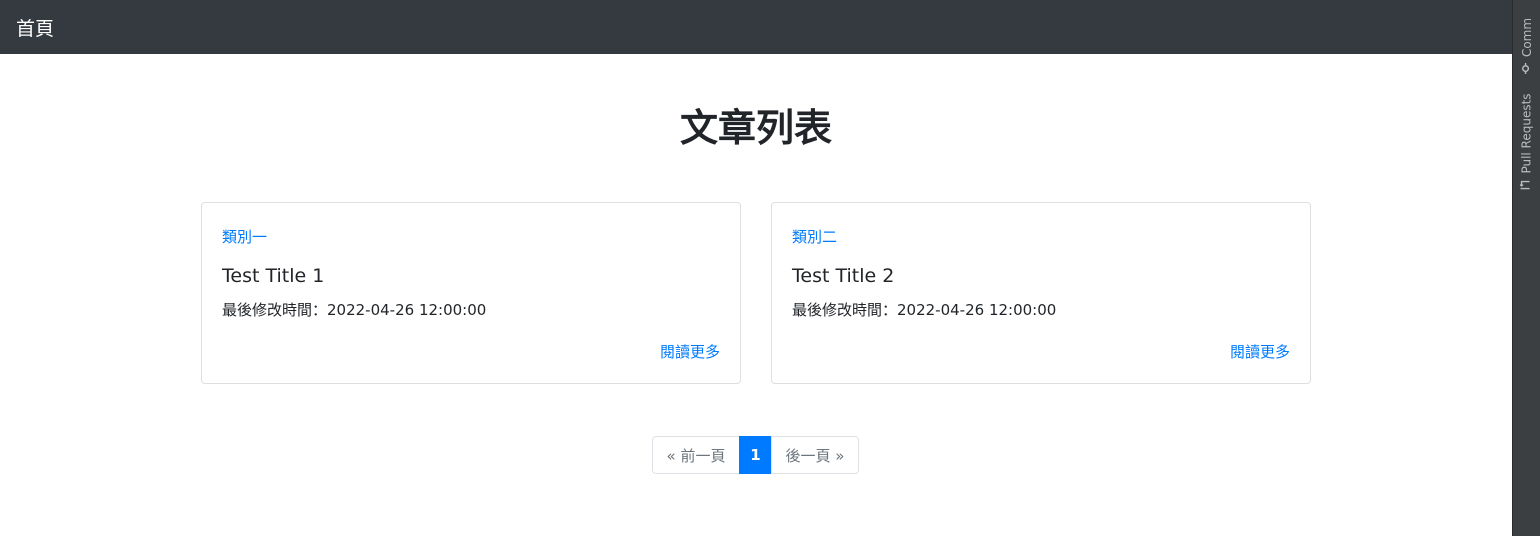  What do you see at coordinates (756, 27) in the screenshot?
I see `top-navbar: 首頁` at bounding box center [756, 27].